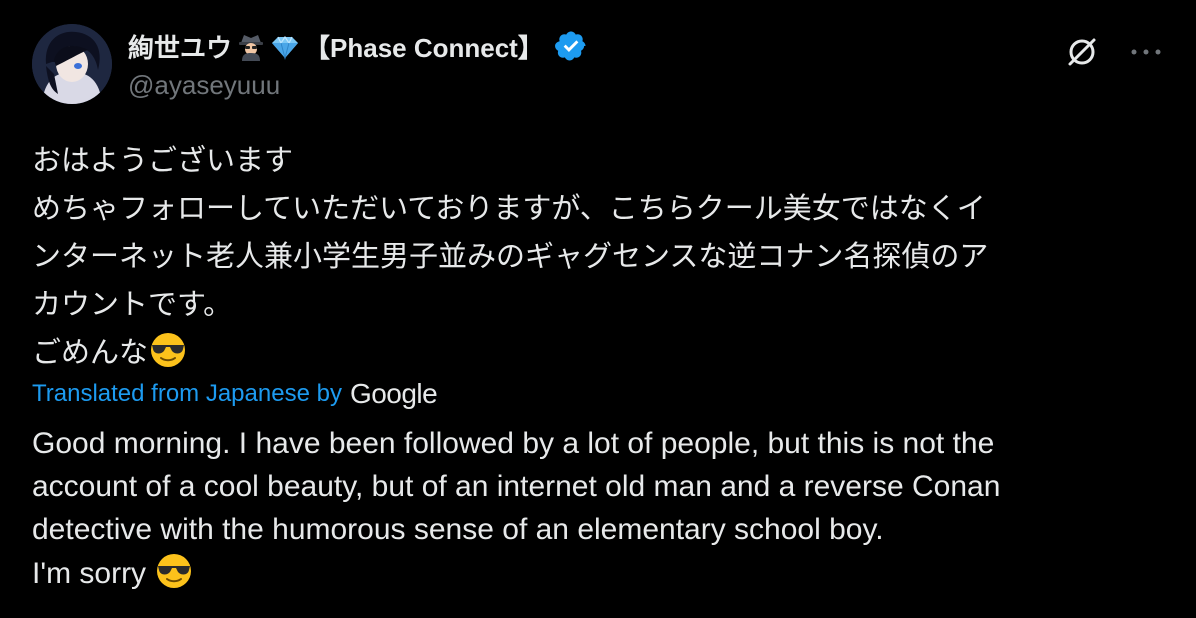  Describe the element at coordinates (180, 46) in the screenshot. I see `display-name: 絢世ユウ` at that location.